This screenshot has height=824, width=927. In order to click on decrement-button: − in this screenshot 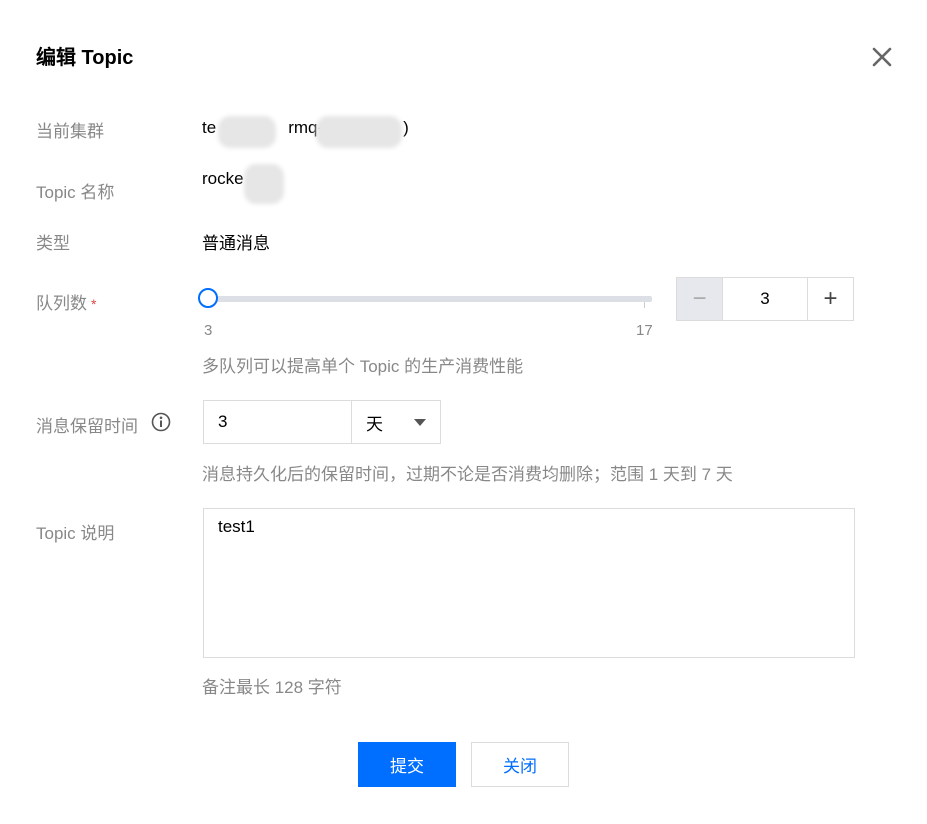, I will do `click(700, 299)`.